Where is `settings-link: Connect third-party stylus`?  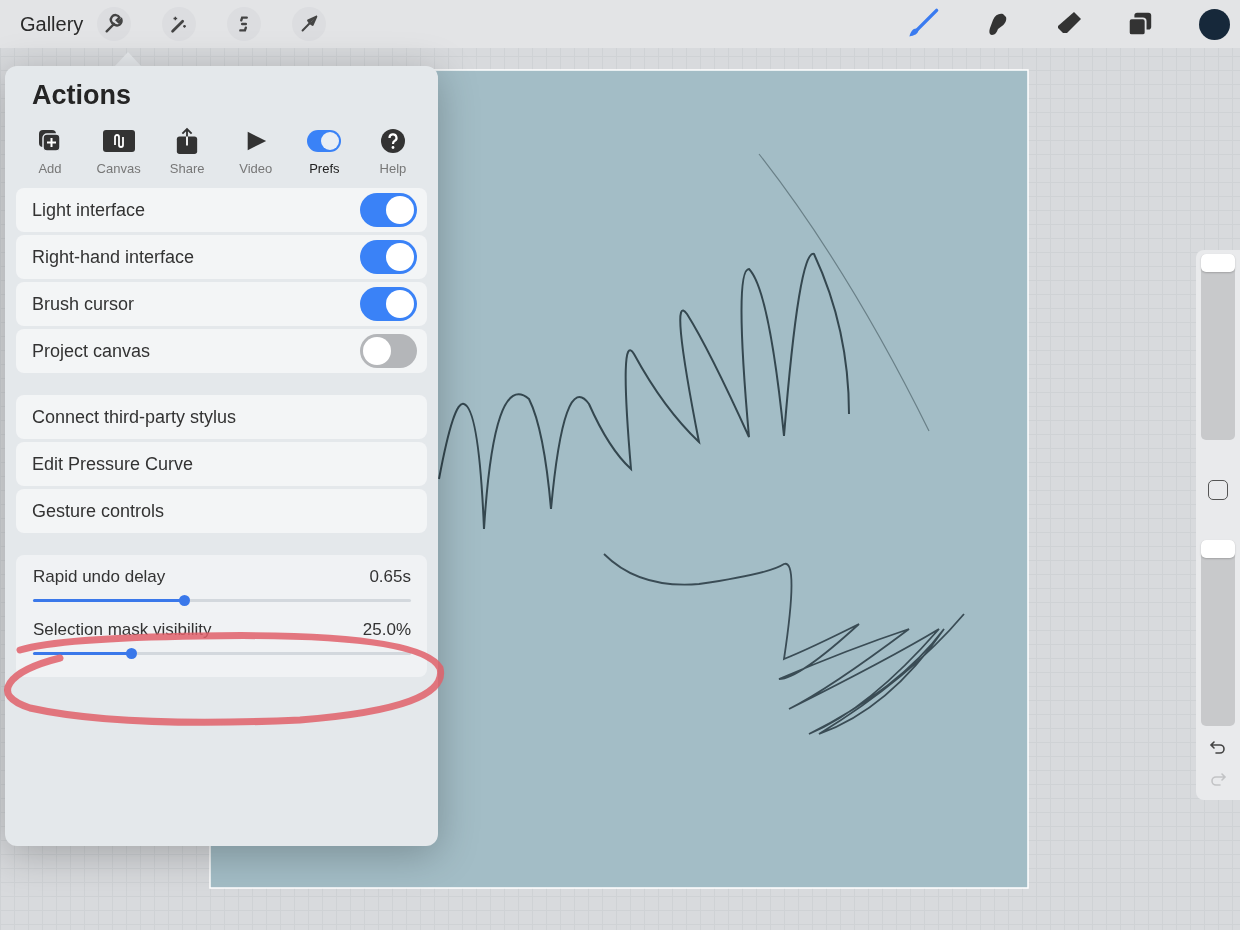 settings-link: Connect third-party stylus is located at coordinates (221, 417).